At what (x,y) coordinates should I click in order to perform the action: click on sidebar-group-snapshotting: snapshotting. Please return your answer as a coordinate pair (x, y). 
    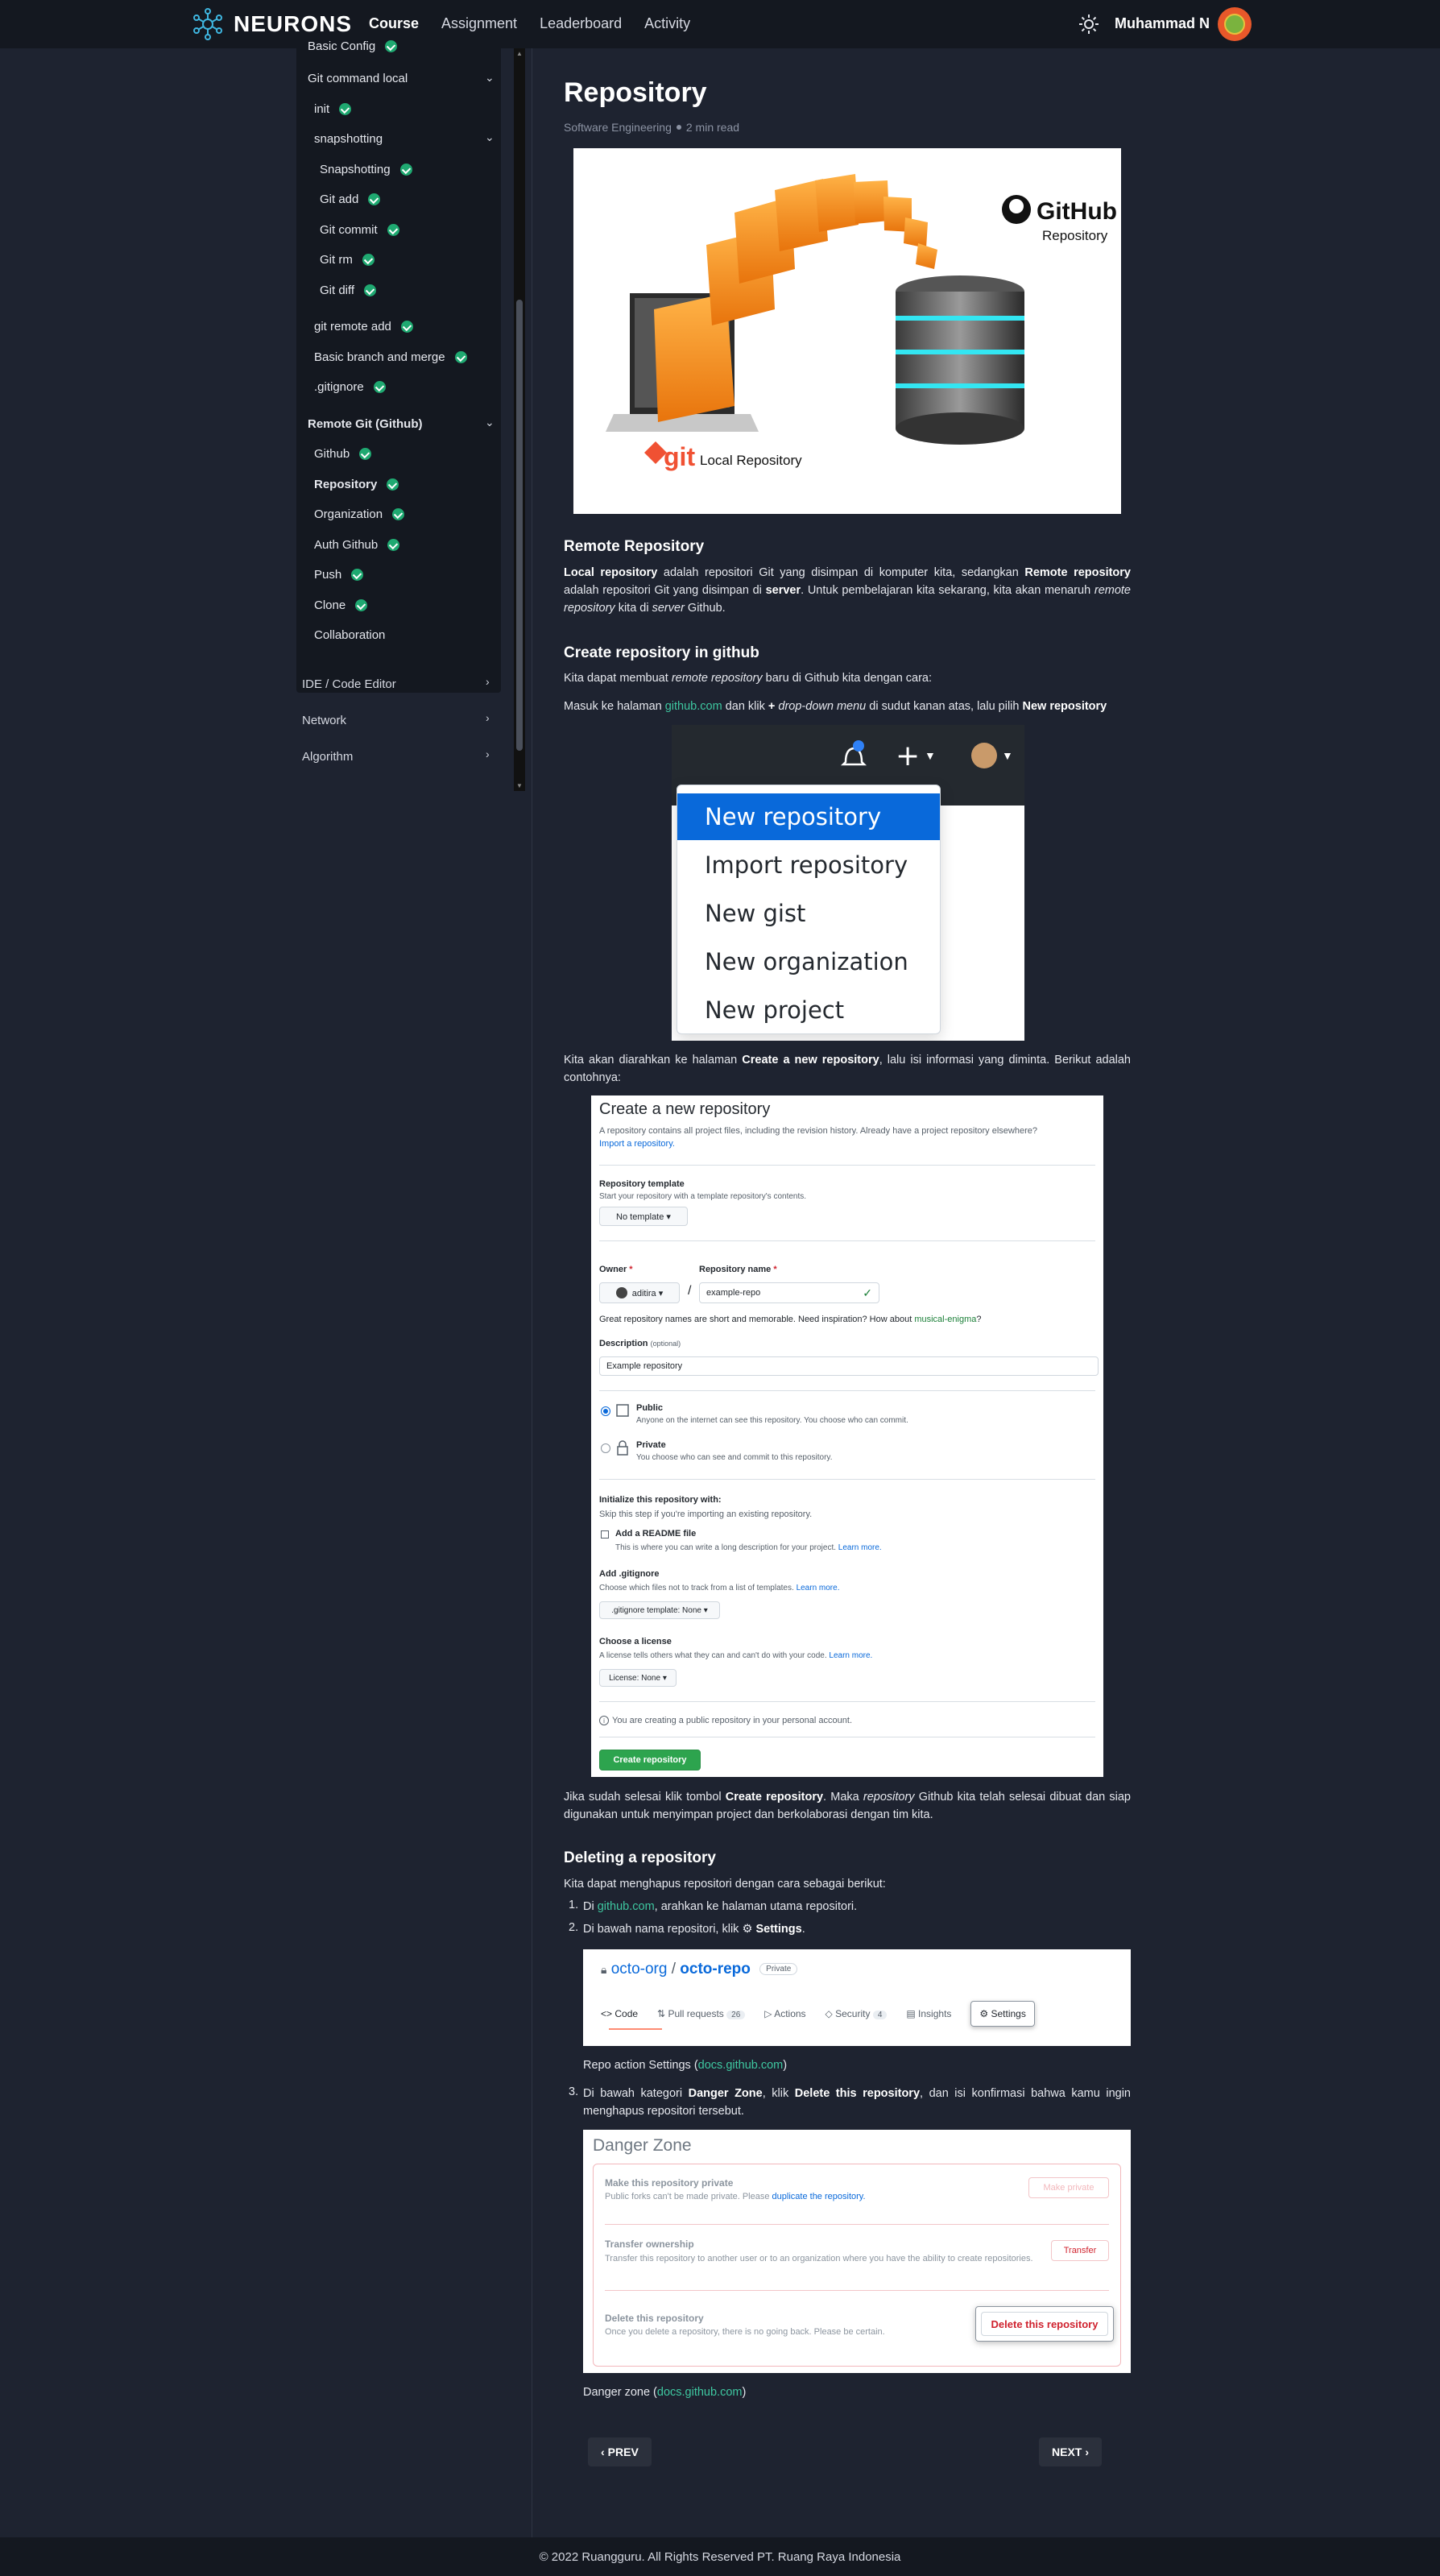
    Looking at the image, I should click on (348, 138).